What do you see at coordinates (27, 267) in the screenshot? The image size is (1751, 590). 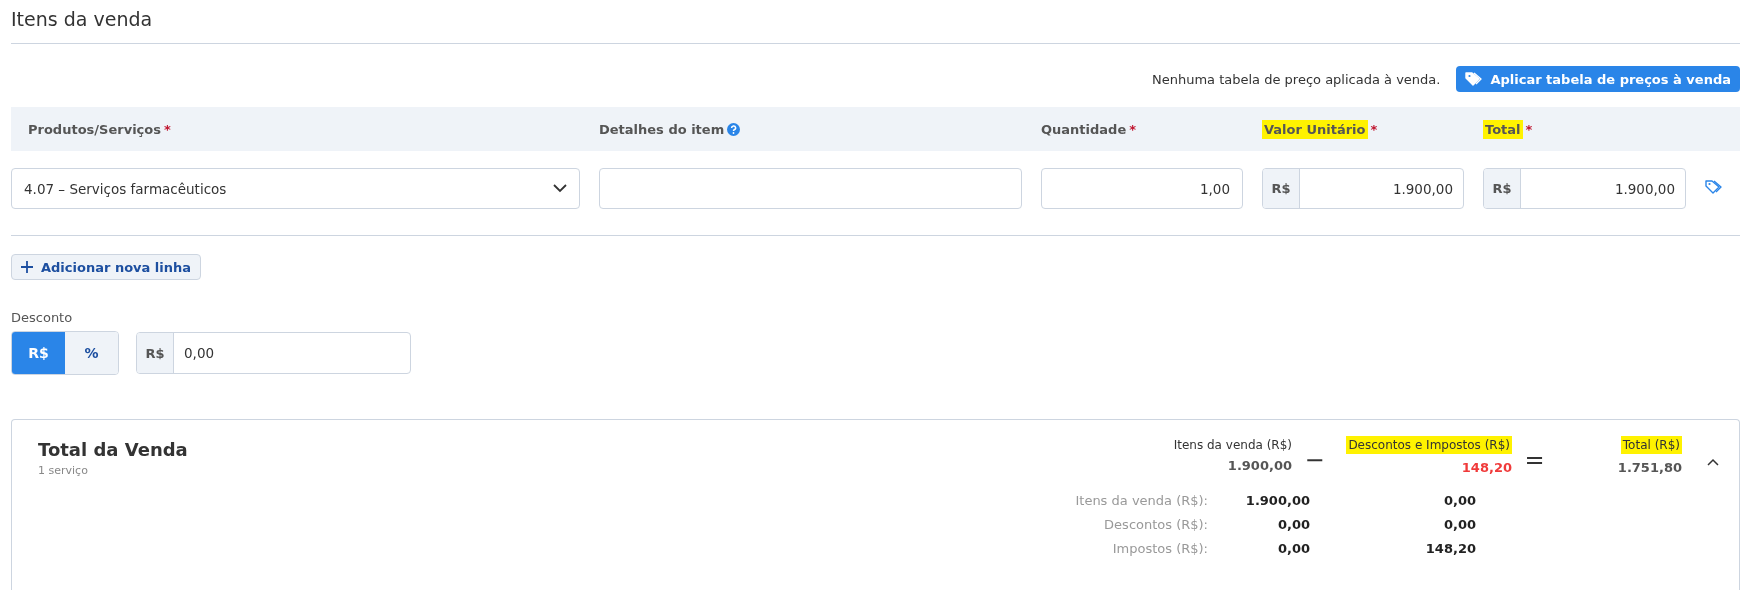 I see `plus-icon` at bounding box center [27, 267].